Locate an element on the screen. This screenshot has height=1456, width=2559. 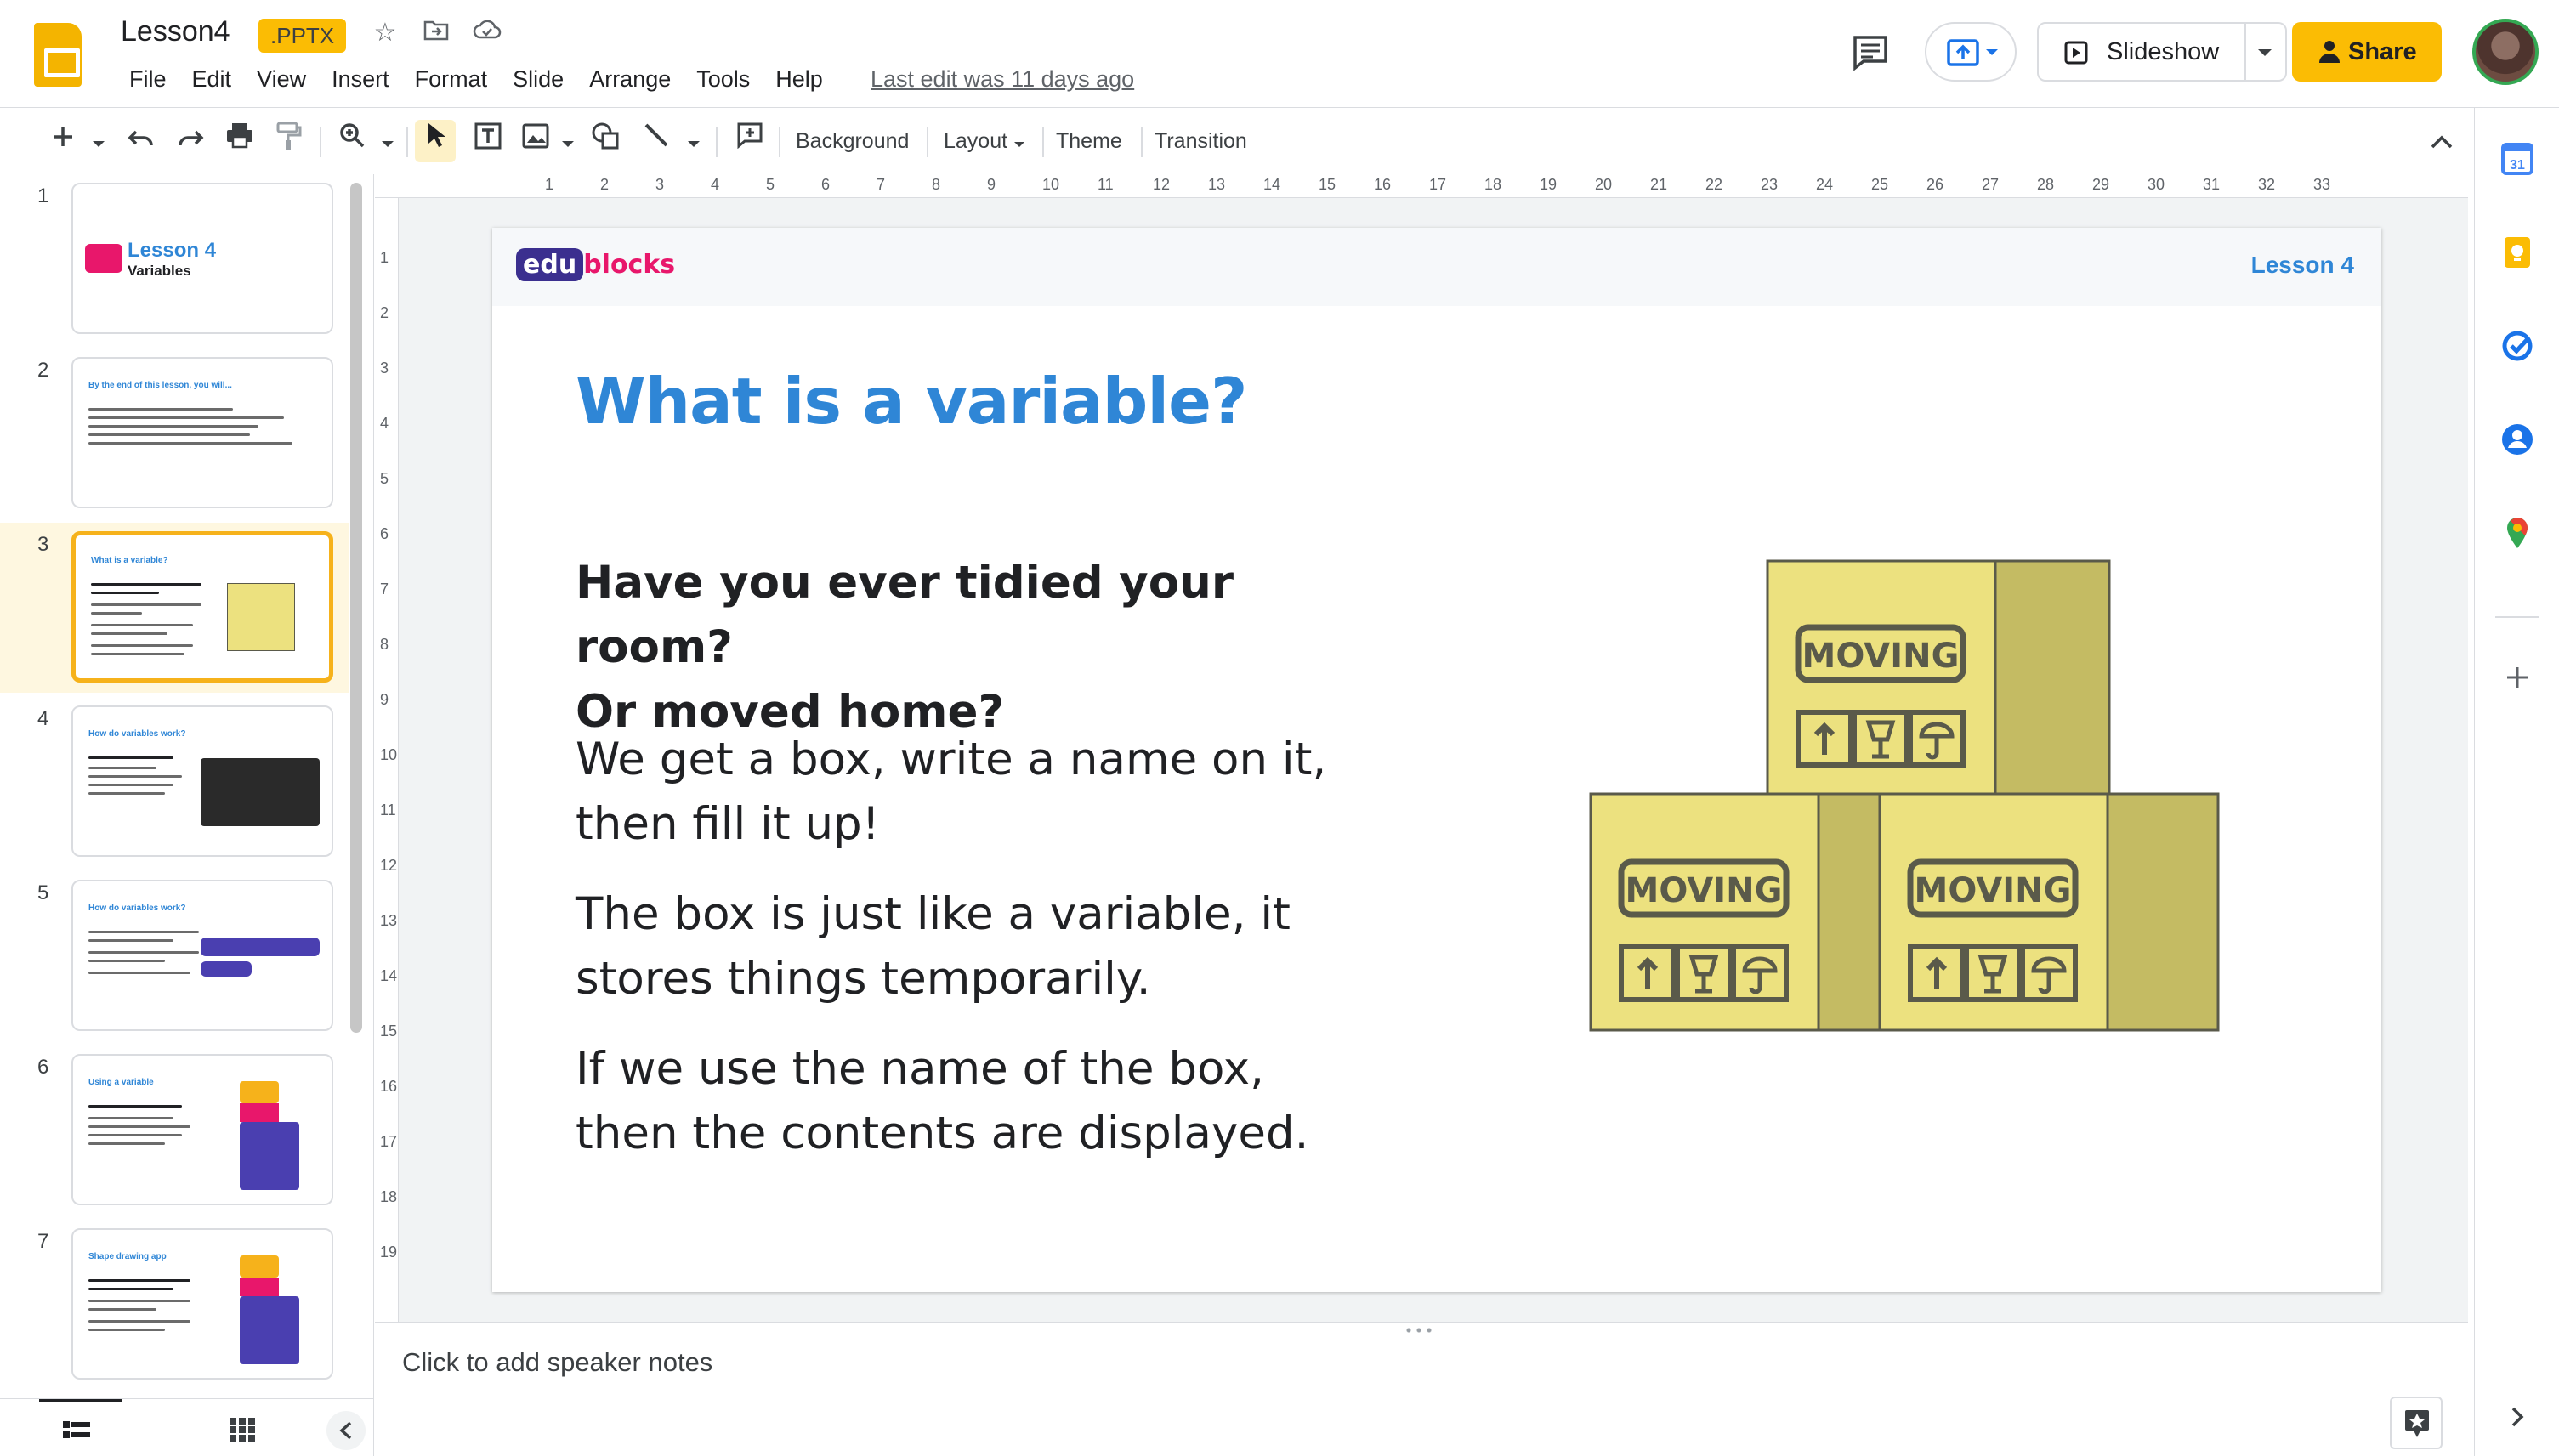
filmstrip-slide-7: 7 Shape drawing app is located at coordinates (175, 1305).